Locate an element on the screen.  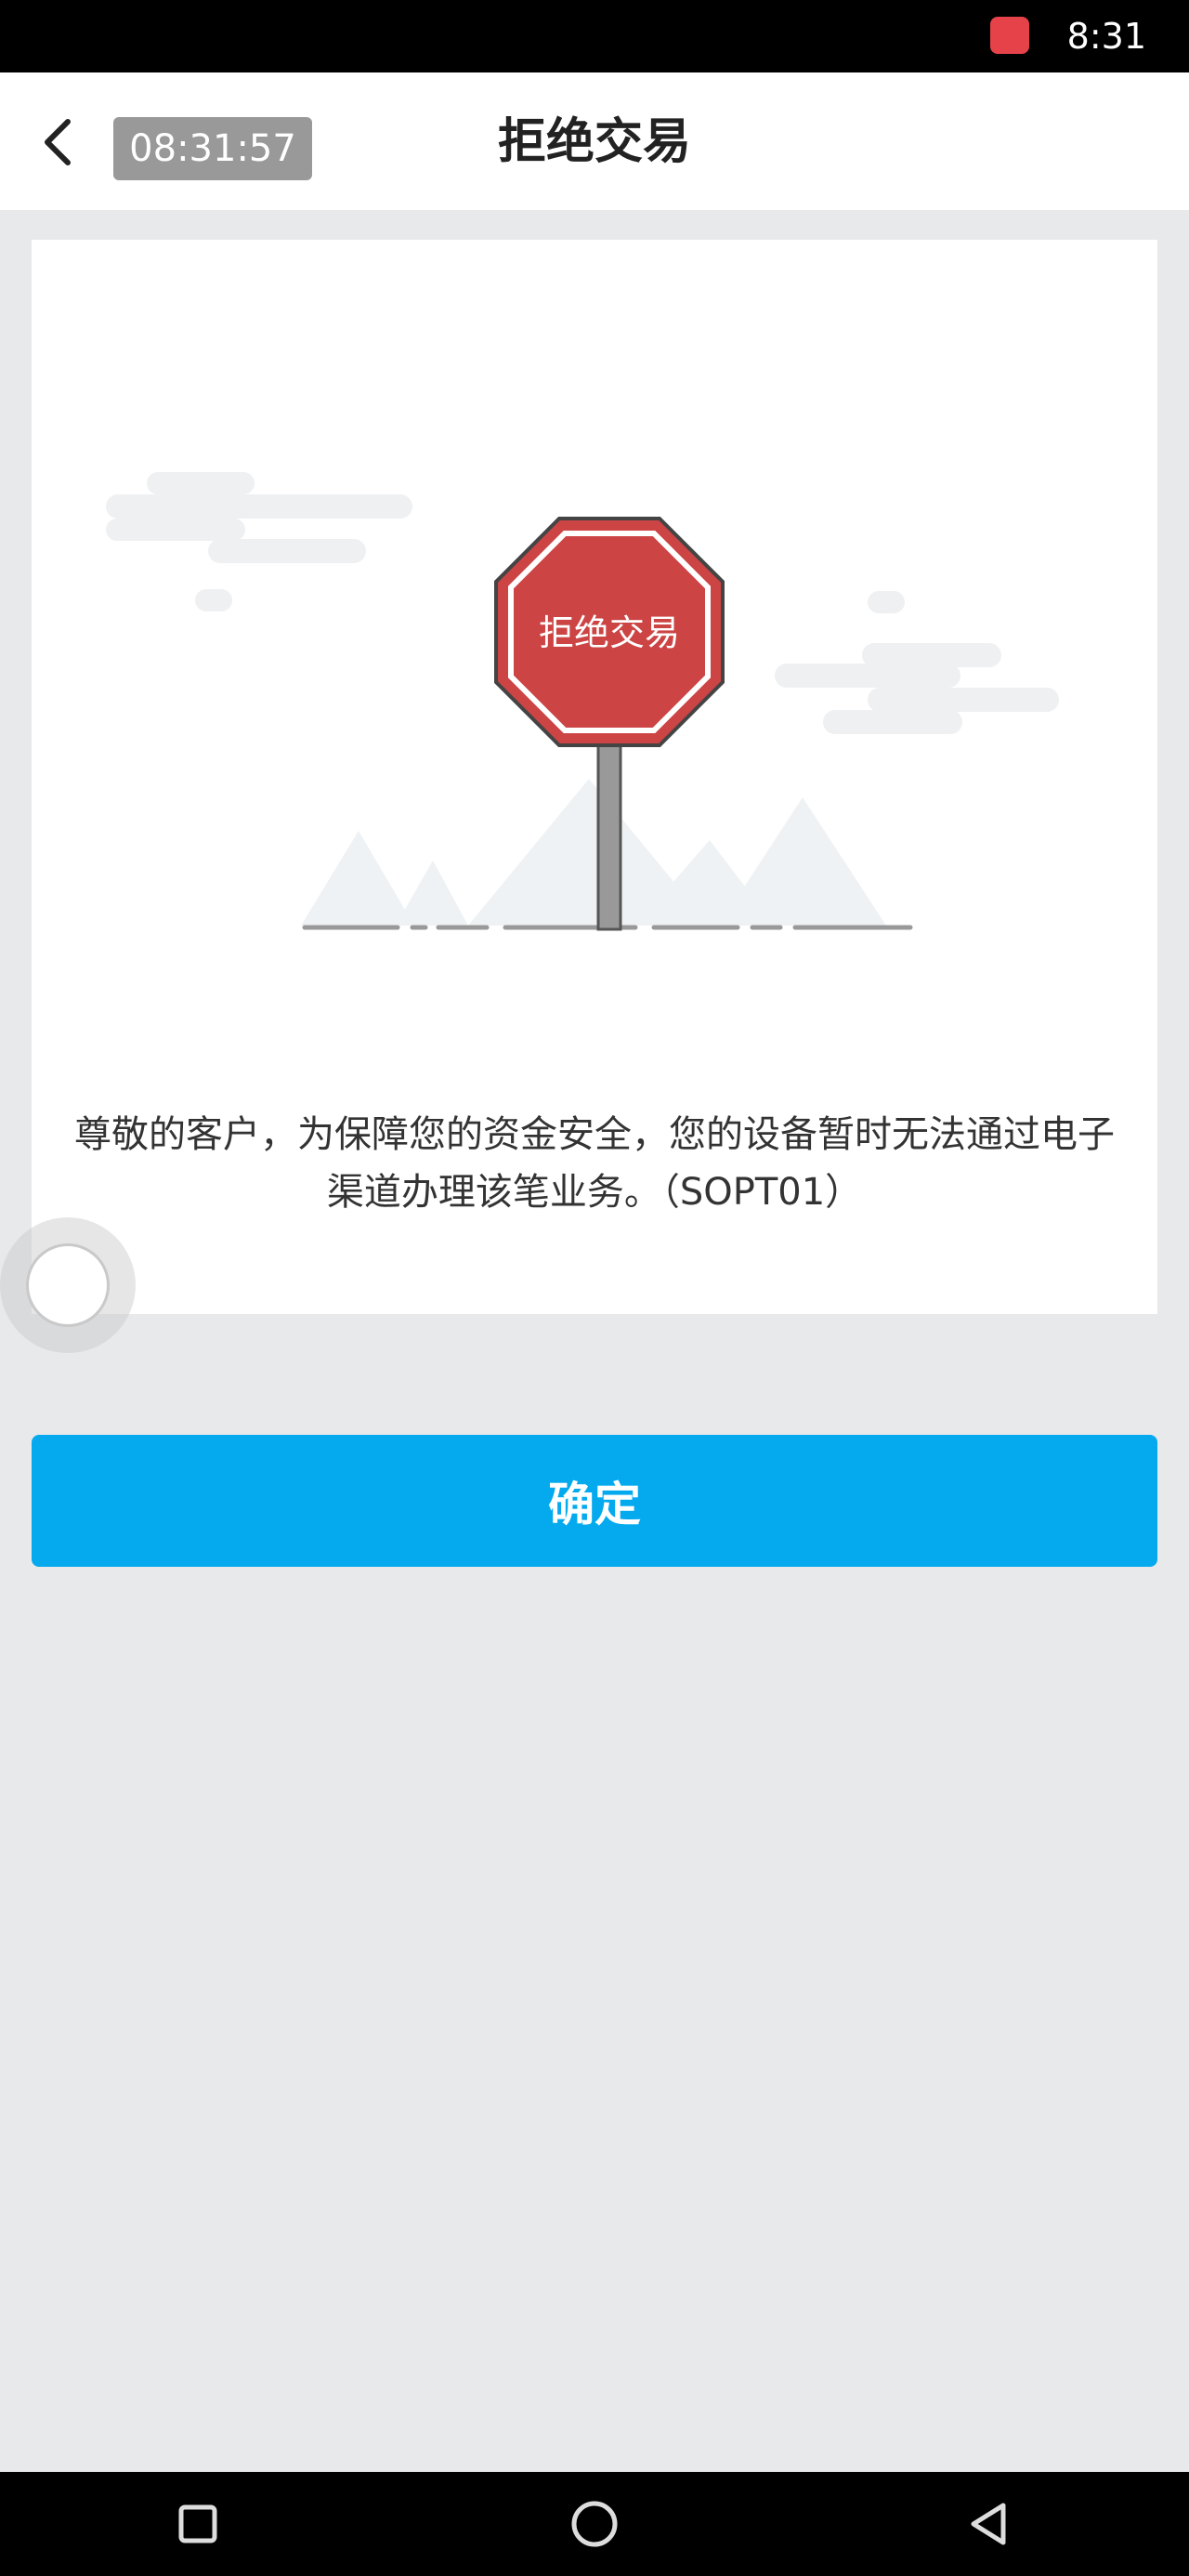
floating-assist-button is located at coordinates (68, 1285).